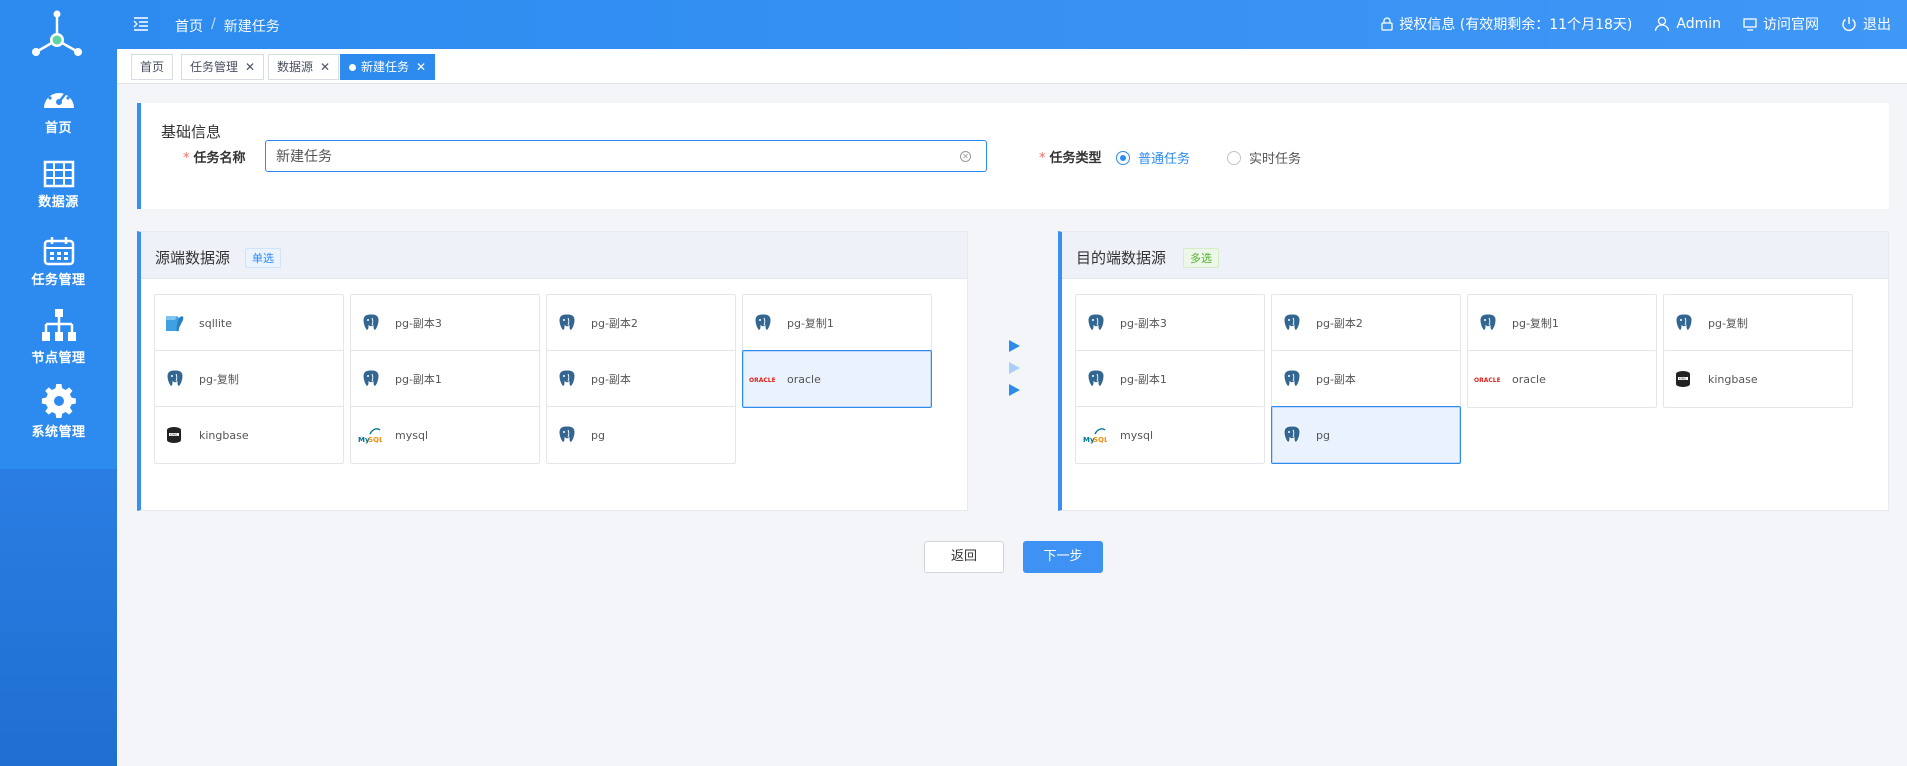  Describe the element at coordinates (641, 435) in the screenshot. I see `source-datasource-card: pg` at that location.